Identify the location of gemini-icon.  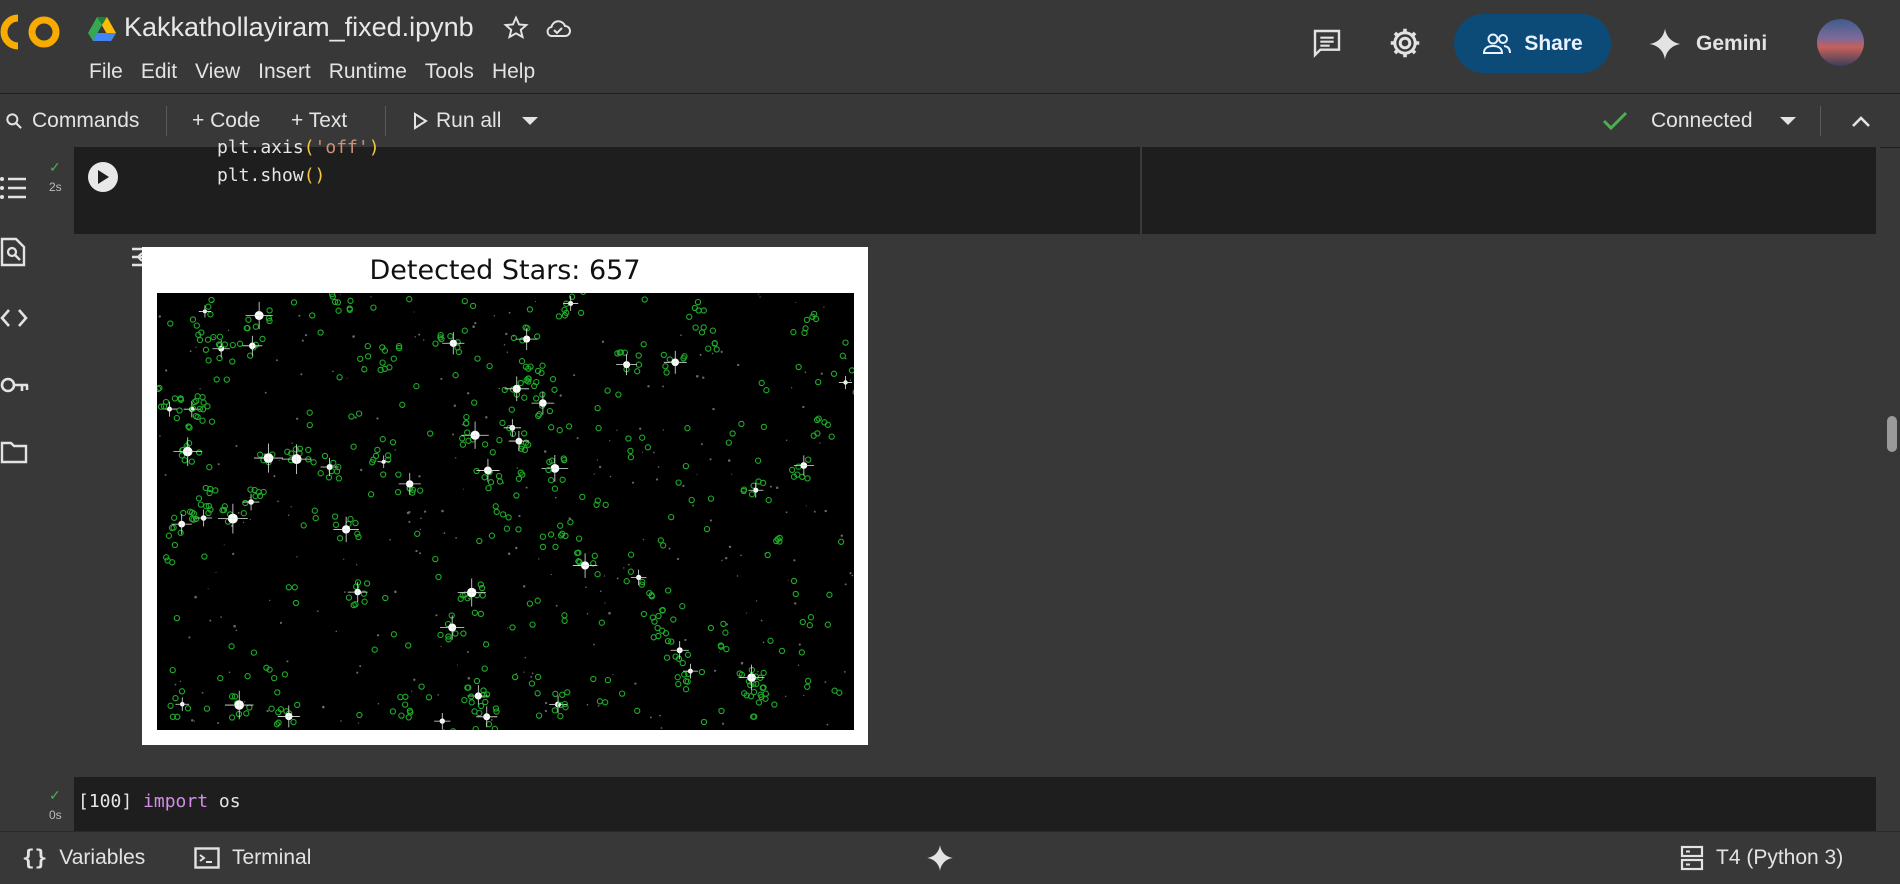
(1665, 44).